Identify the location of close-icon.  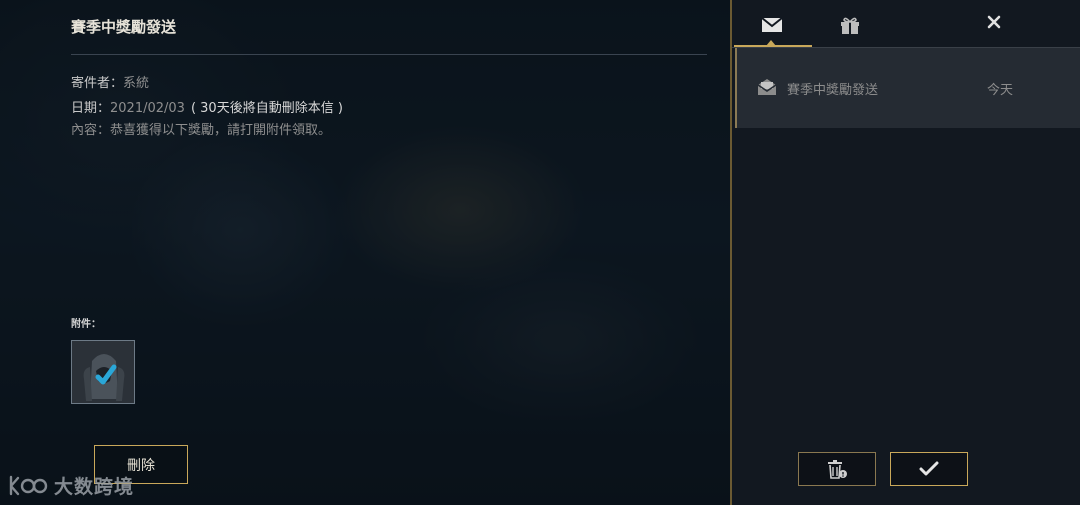
(994, 22).